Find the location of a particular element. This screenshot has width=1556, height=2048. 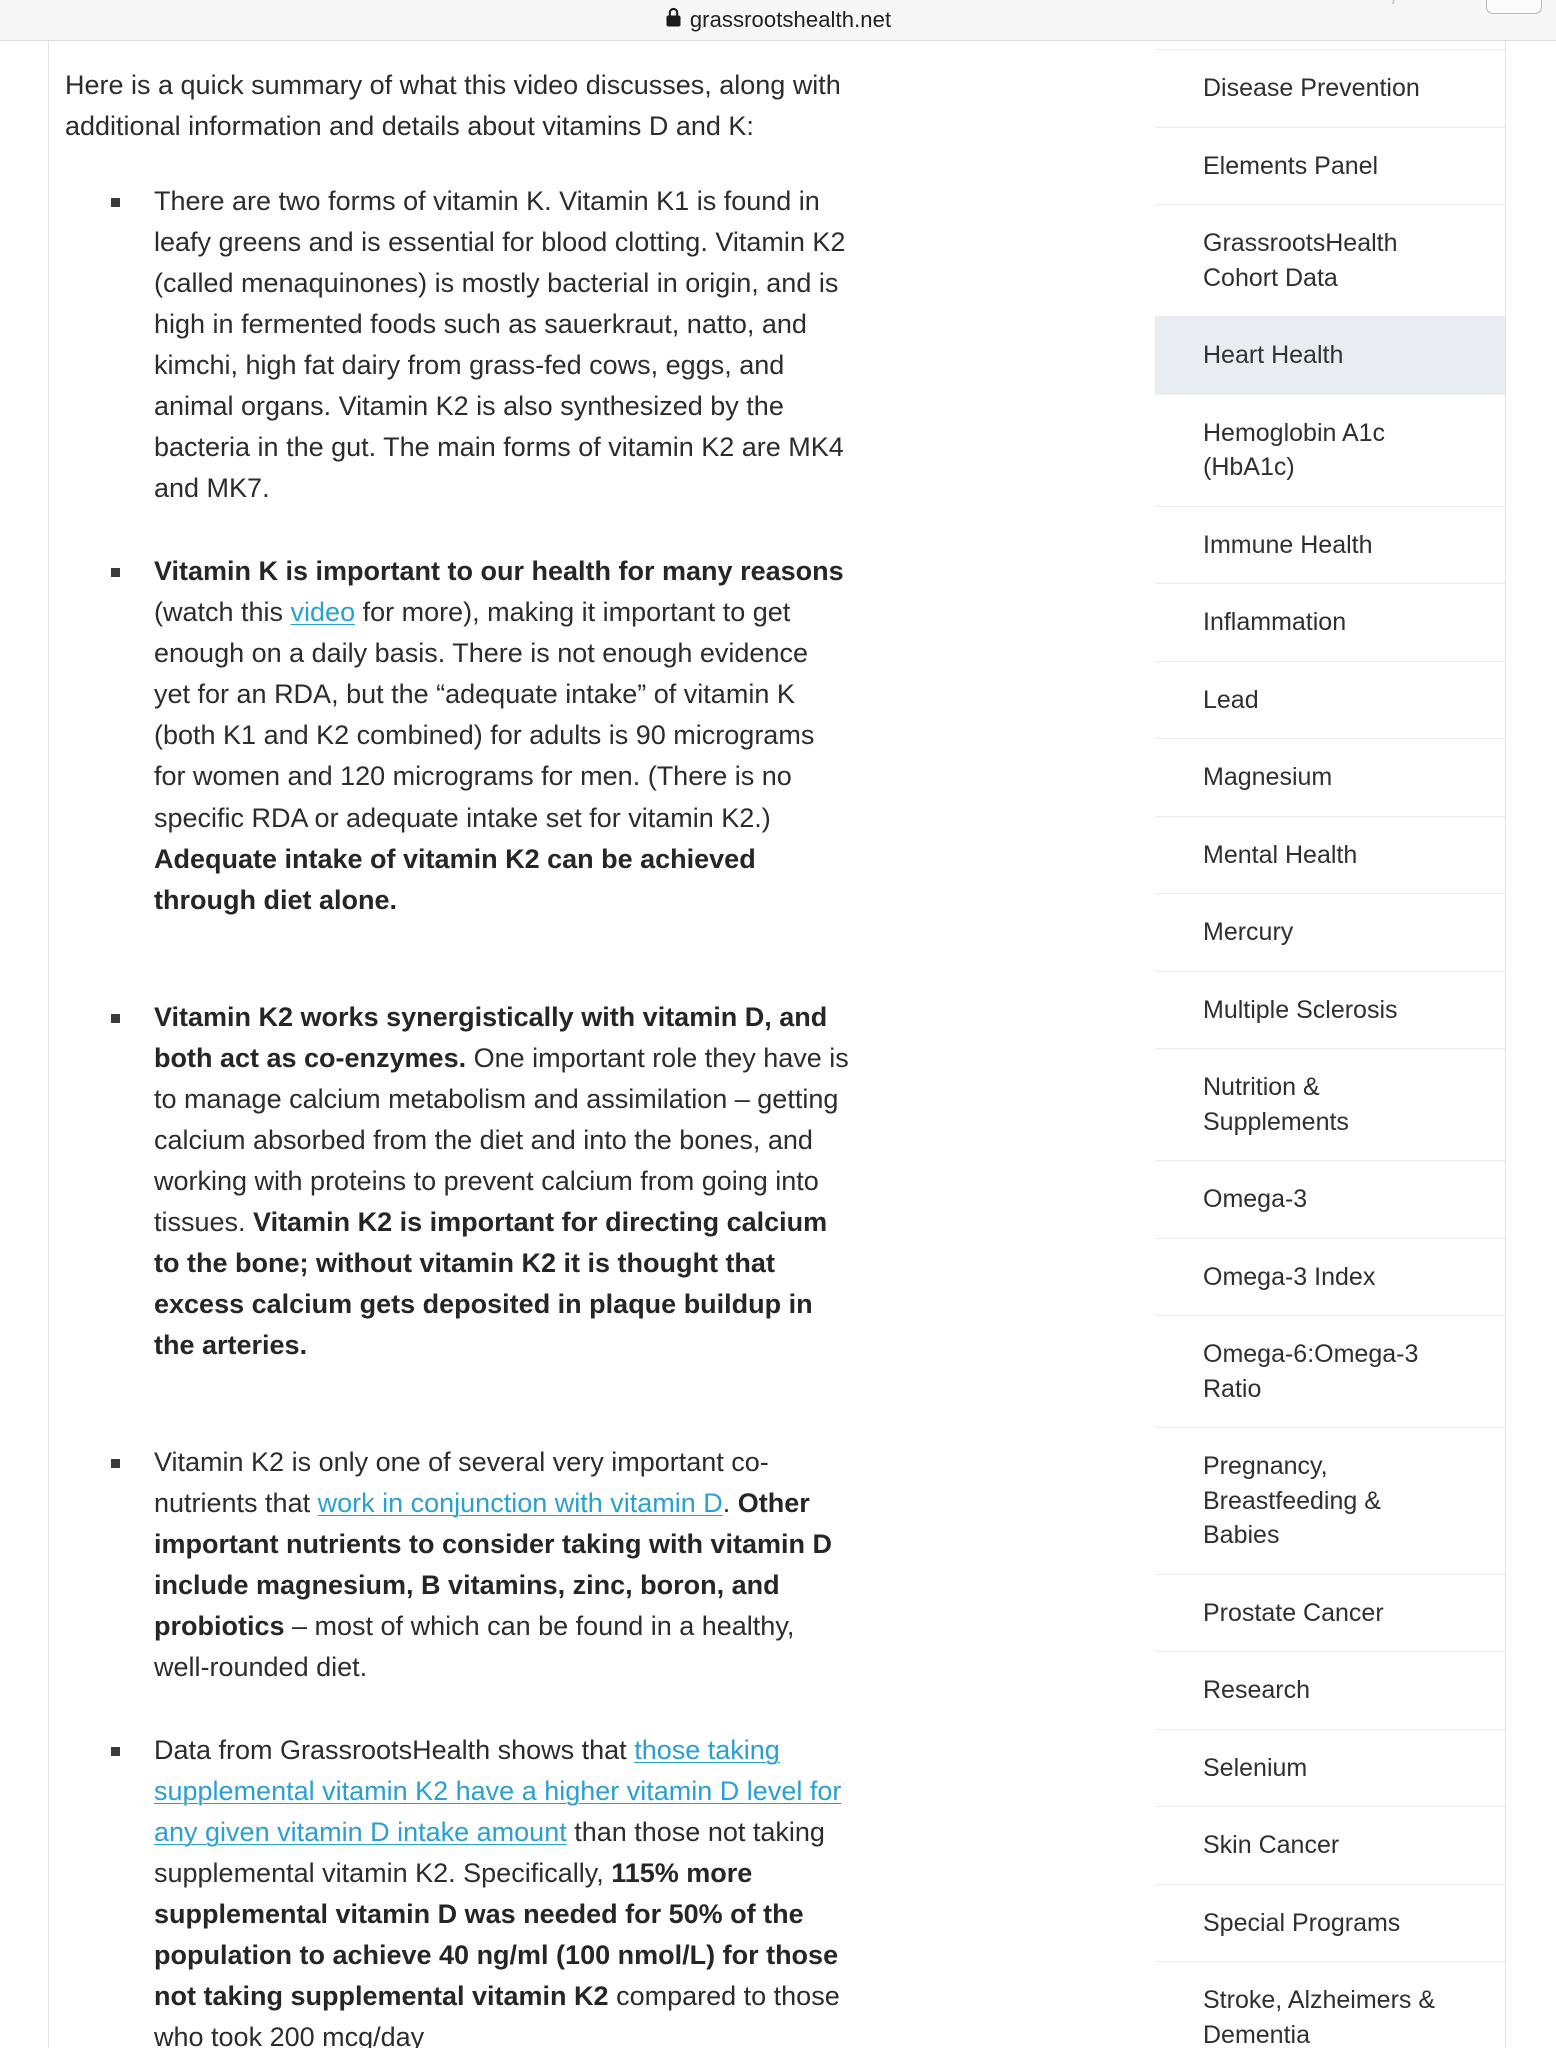

sidebar-item-skin-cancer: Skin Cancer is located at coordinates (1330, 1846).